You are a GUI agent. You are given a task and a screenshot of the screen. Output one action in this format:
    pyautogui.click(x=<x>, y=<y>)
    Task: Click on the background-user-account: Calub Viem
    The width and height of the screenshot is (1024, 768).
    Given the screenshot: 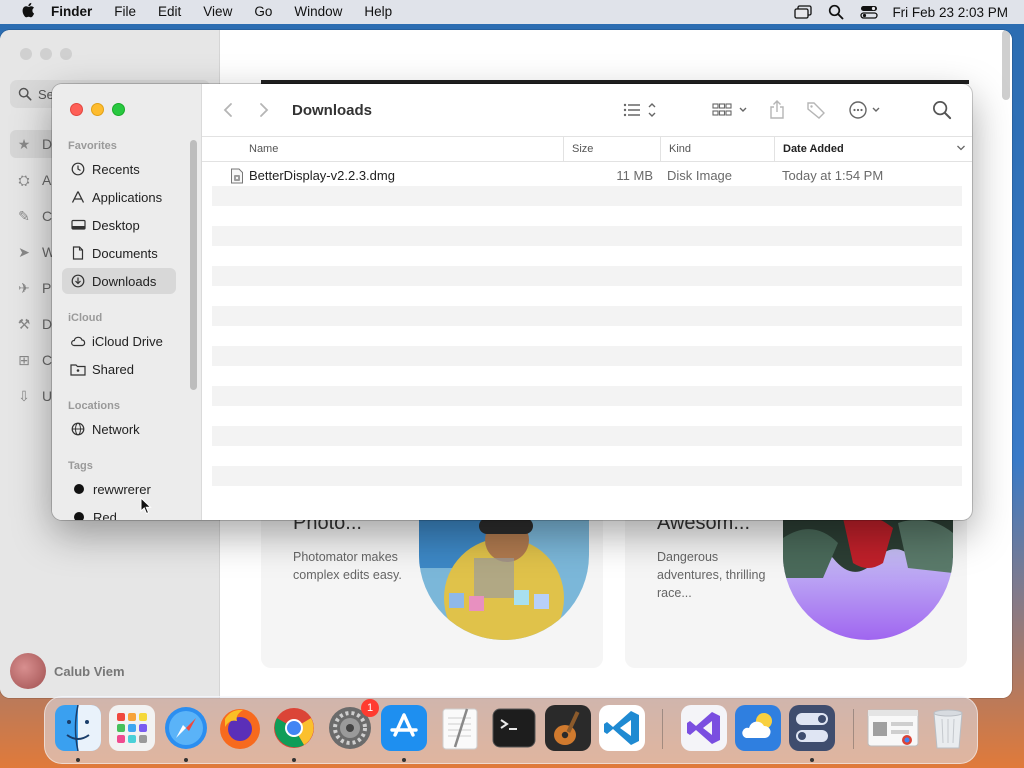 What is the action you would take?
    pyautogui.click(x=67, y=671)
    